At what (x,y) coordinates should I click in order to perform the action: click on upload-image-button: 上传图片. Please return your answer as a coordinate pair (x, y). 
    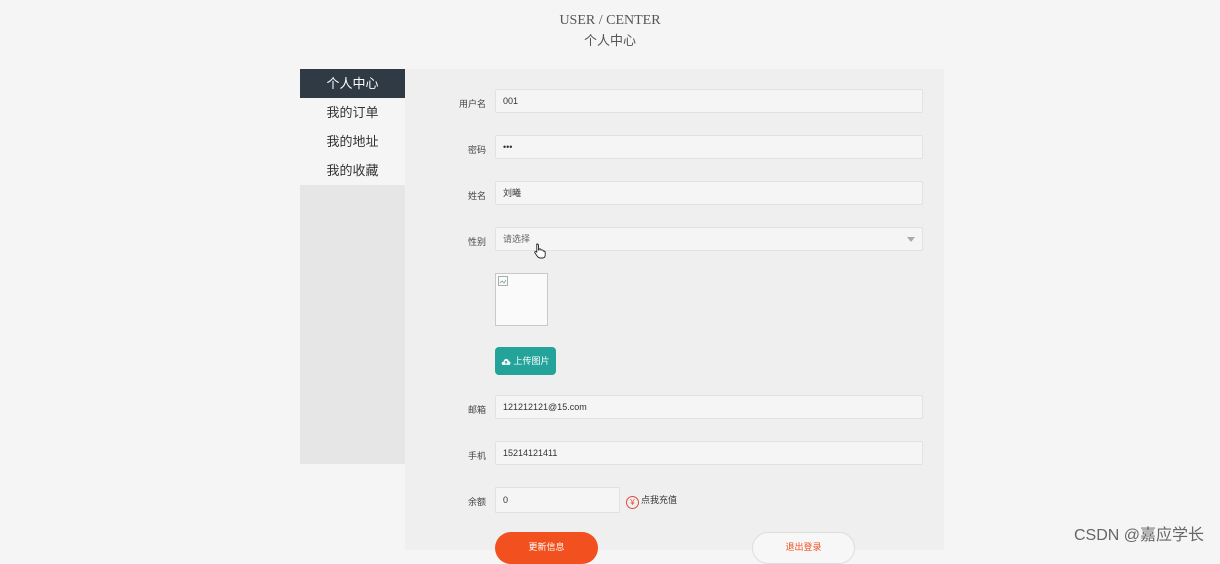
    Looking at the image, I should click on (525, 361).